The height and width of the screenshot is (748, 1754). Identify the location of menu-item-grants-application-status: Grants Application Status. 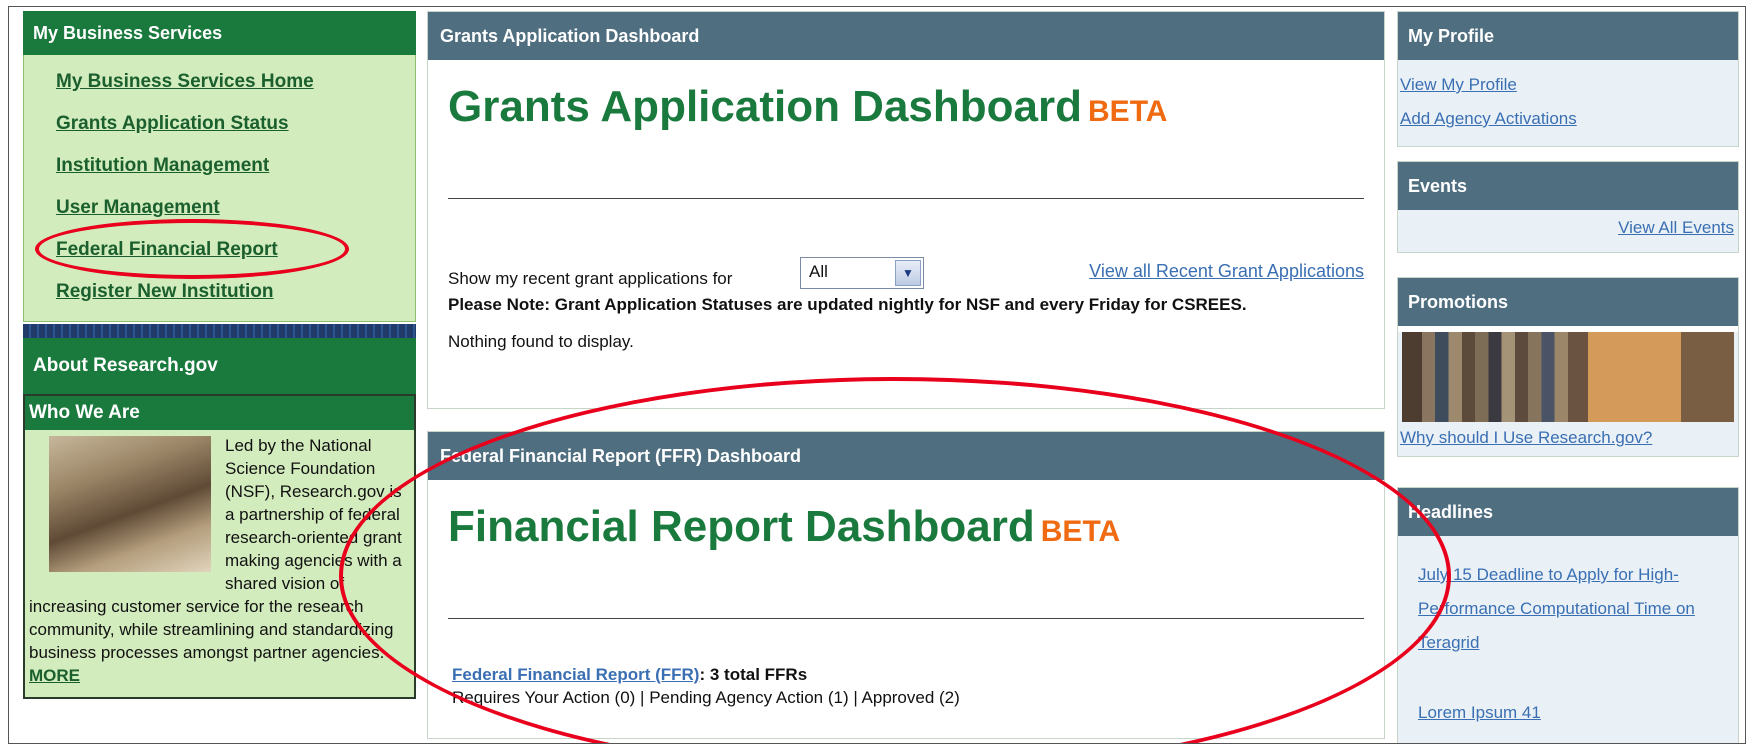
(219, 124).